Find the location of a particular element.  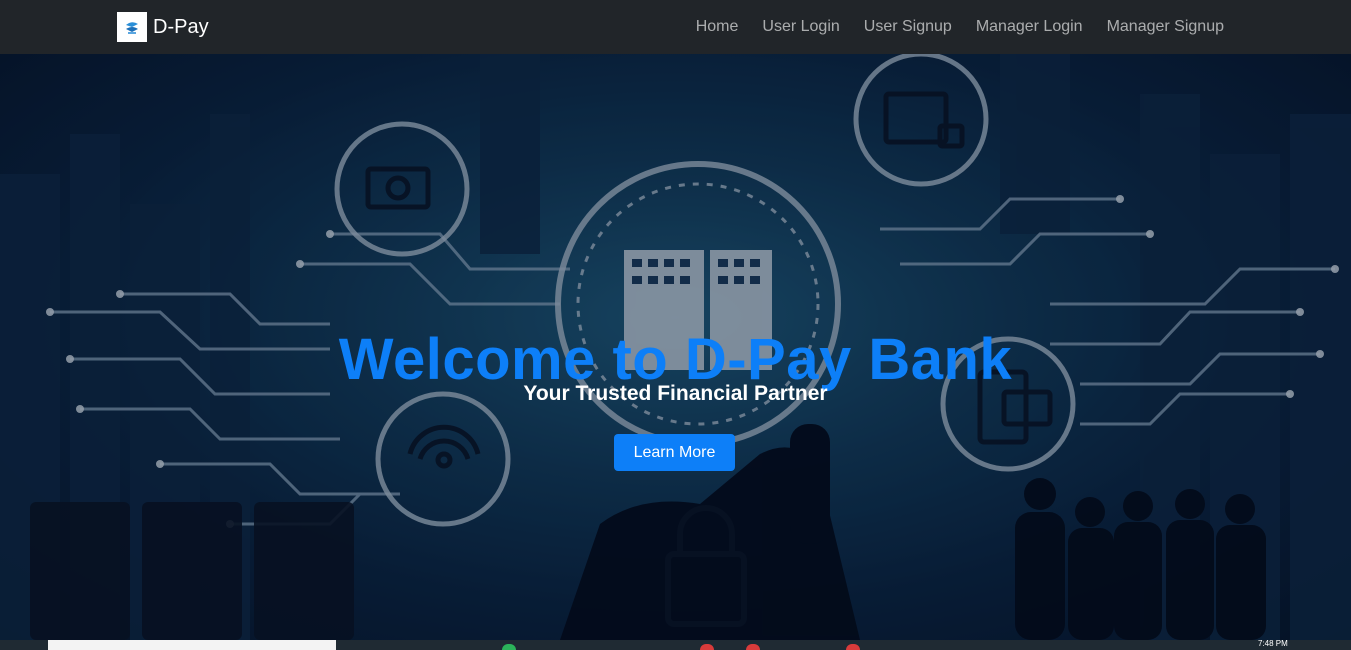

nav-user-login-link: User Login is located at coordinates (800, 27).